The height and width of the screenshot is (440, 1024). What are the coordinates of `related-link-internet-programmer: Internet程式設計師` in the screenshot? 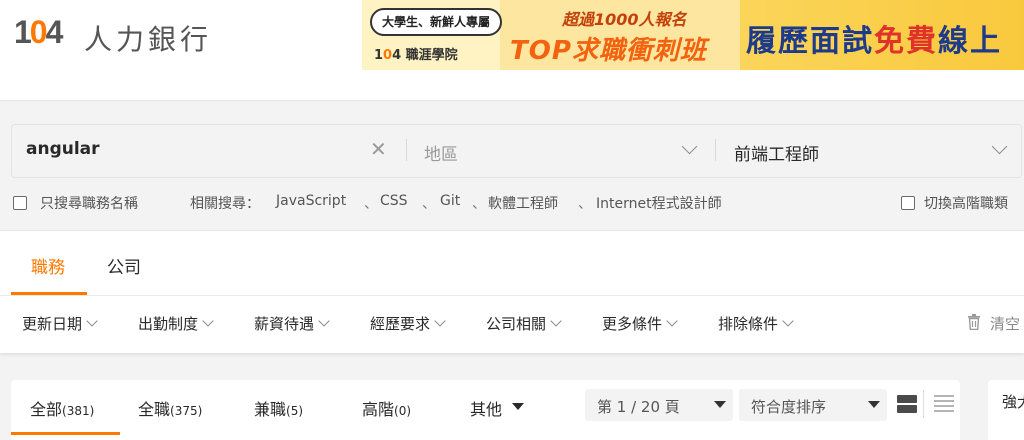 It's located at (659, 203).